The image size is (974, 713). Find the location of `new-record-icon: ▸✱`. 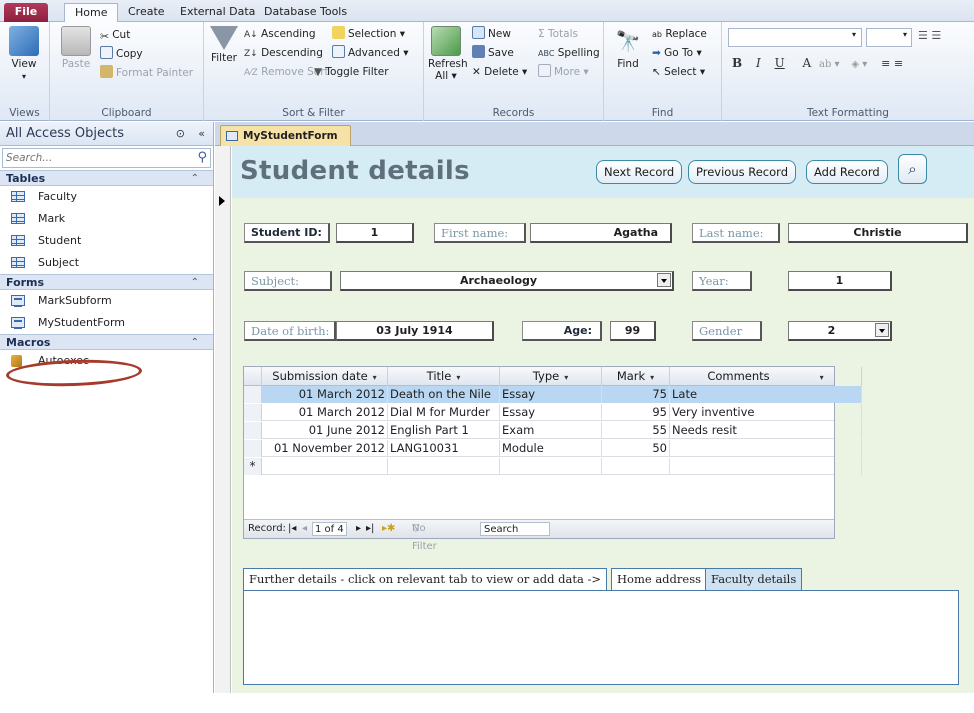

new-record-icon: ▸✱ is located at coordinates (388, 529).